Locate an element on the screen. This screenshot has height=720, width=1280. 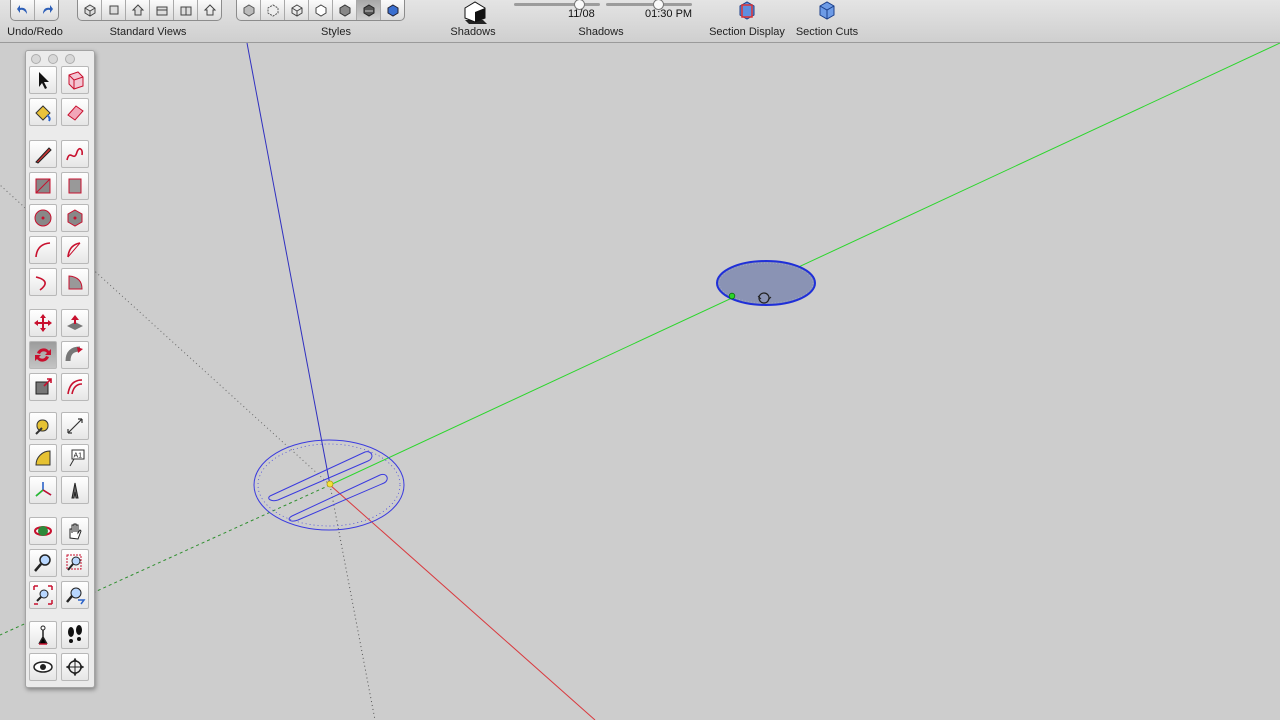
left-view-button is located at coordinates (209, 10).